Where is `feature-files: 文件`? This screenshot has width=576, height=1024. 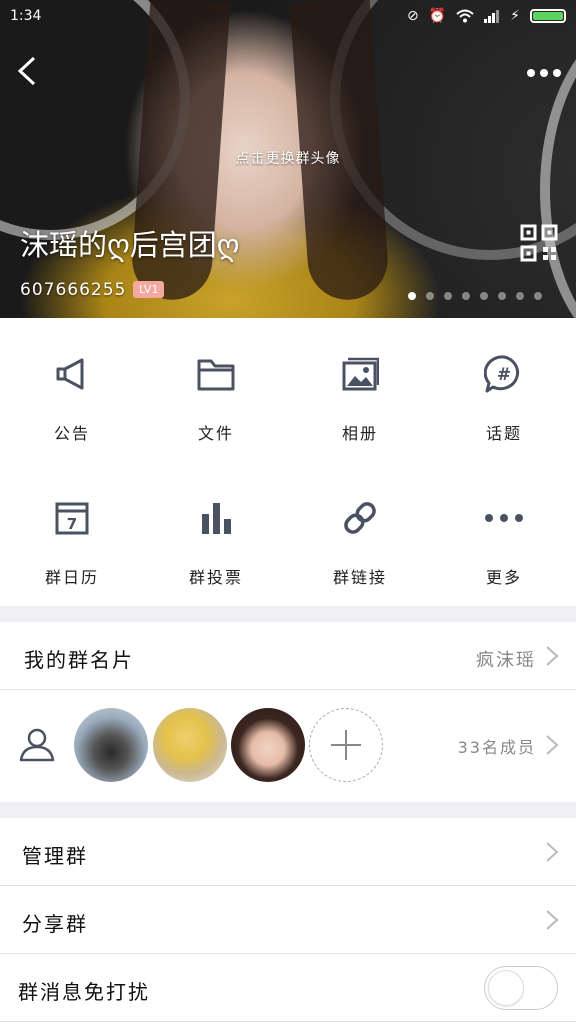 feature-files: 文件 is located at coordinates (216, 390).